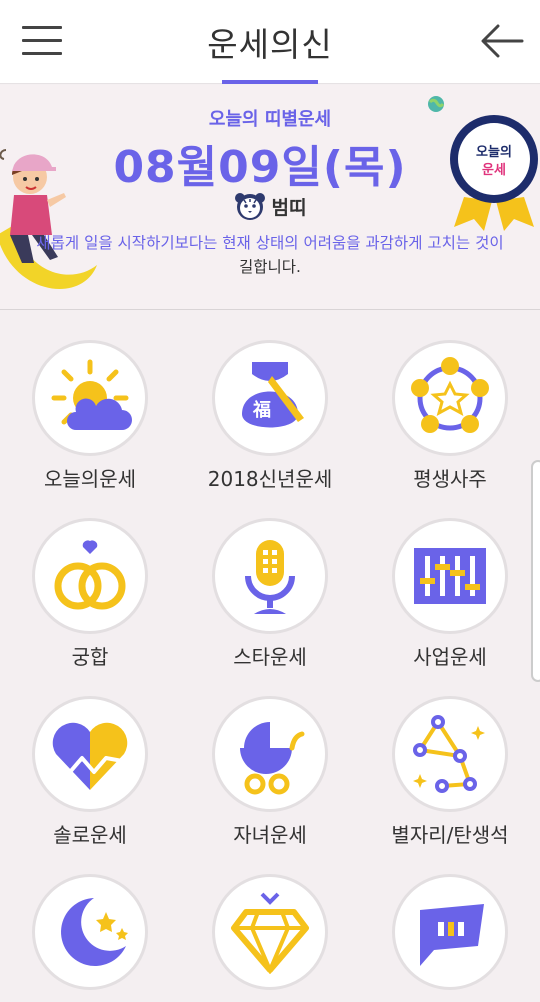  I want to click on page-title: 운세의신, so click(270, 44).